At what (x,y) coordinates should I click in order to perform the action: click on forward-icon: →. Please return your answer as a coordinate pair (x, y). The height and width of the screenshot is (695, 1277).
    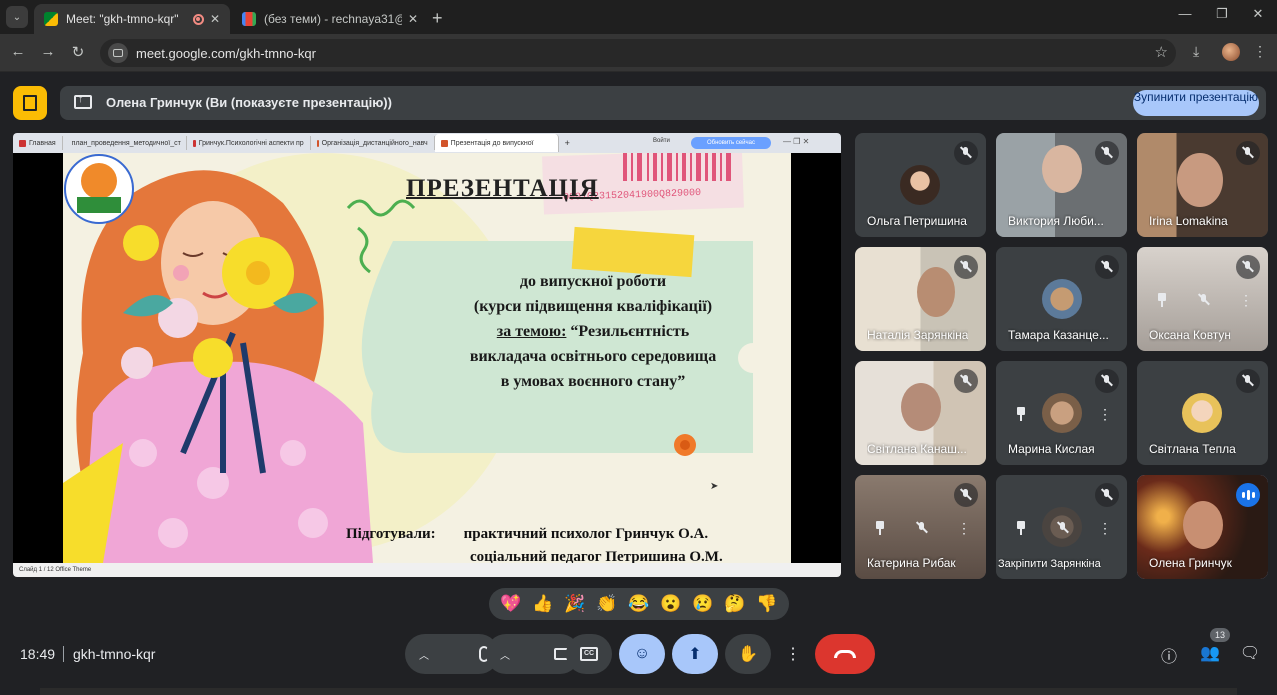
    Looking at the image, I should click on (48, 51).